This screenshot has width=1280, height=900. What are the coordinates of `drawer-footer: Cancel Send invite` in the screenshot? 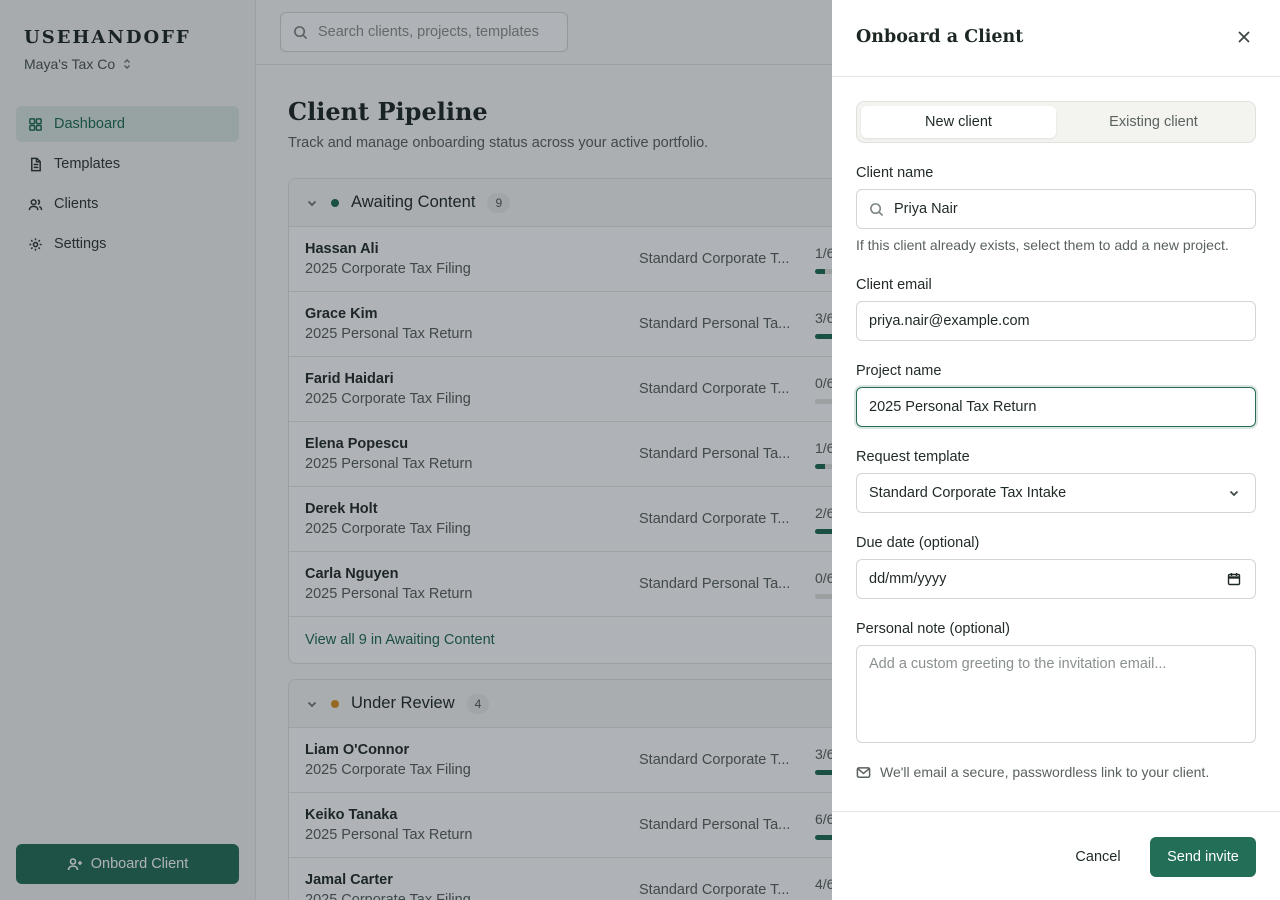 It's located at (1056, 855).